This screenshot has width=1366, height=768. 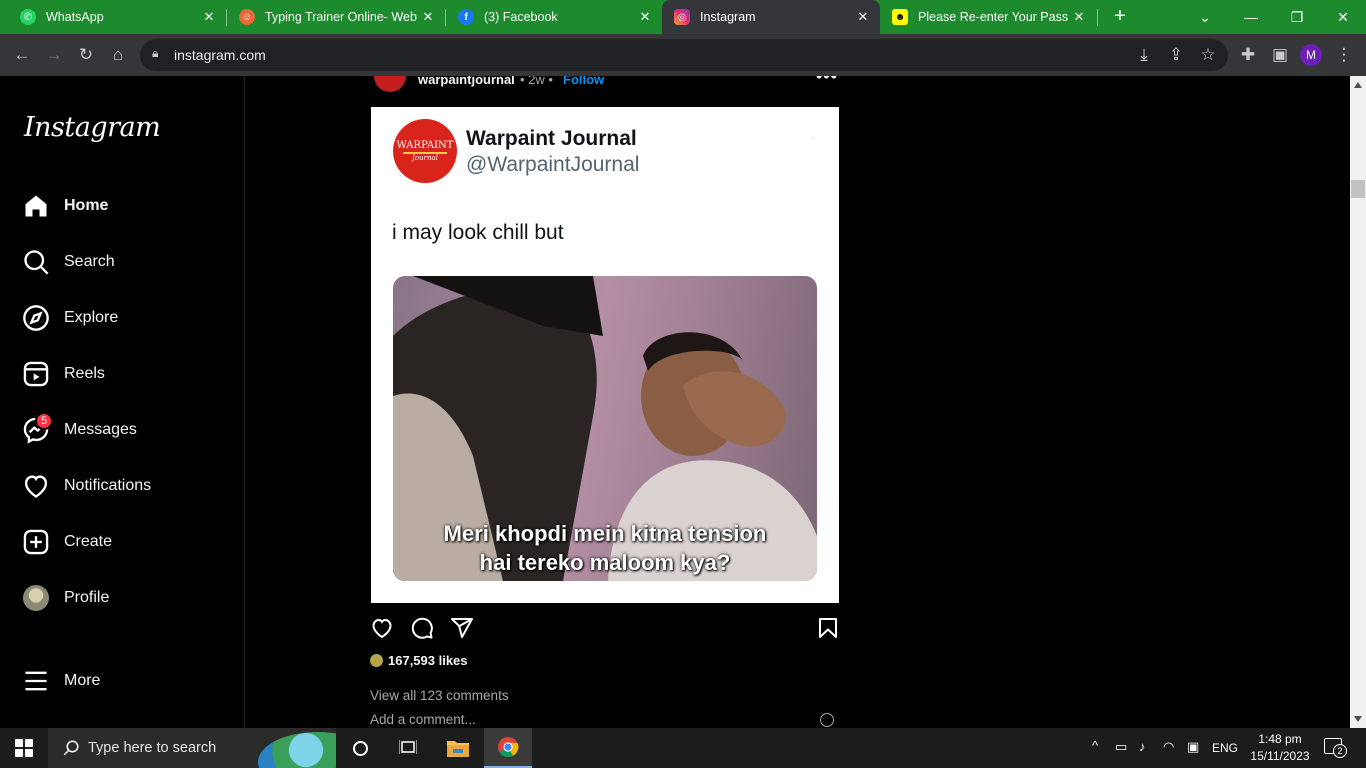 What do you see at coordinates (117, 17) in the screenshot?
I see `tab-whatsapp: ✆ WhatsApp ✕` at bounding box center [117, 17].